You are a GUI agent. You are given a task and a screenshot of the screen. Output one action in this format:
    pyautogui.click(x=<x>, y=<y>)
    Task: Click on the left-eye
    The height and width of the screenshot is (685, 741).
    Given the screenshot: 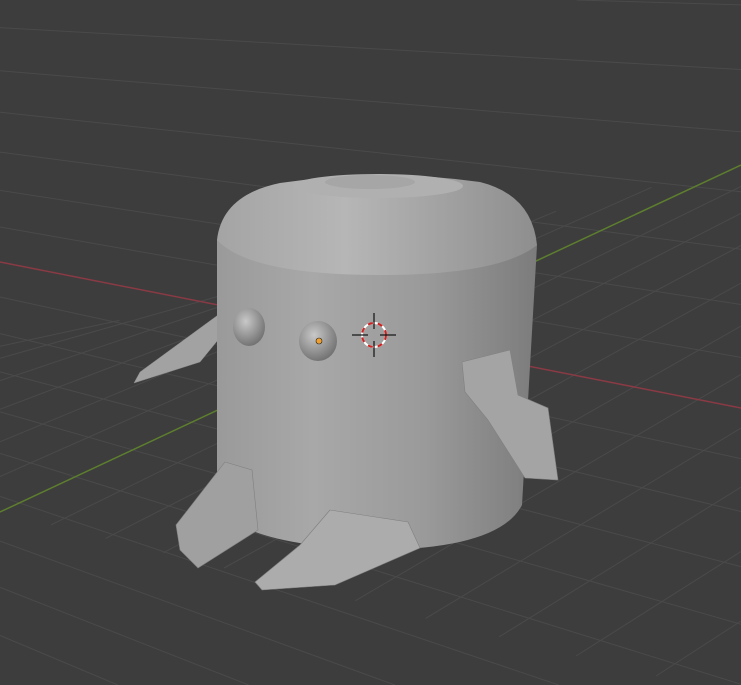 What is the action you would take?
    pyautogui.click(x=249, y=327)
    